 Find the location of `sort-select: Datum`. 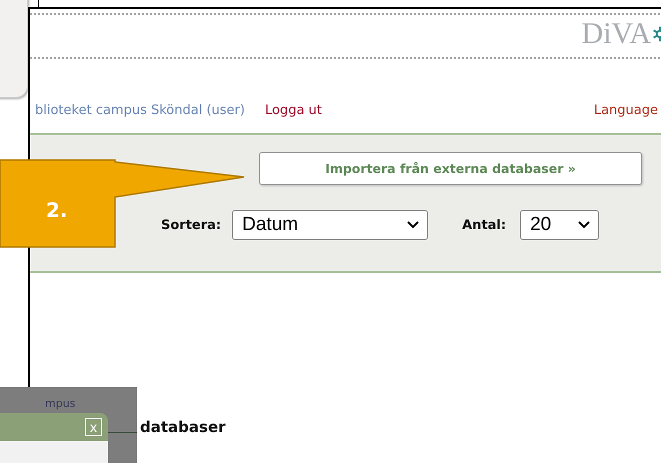

sort-select: Datum is located at coordinates (330, 225).